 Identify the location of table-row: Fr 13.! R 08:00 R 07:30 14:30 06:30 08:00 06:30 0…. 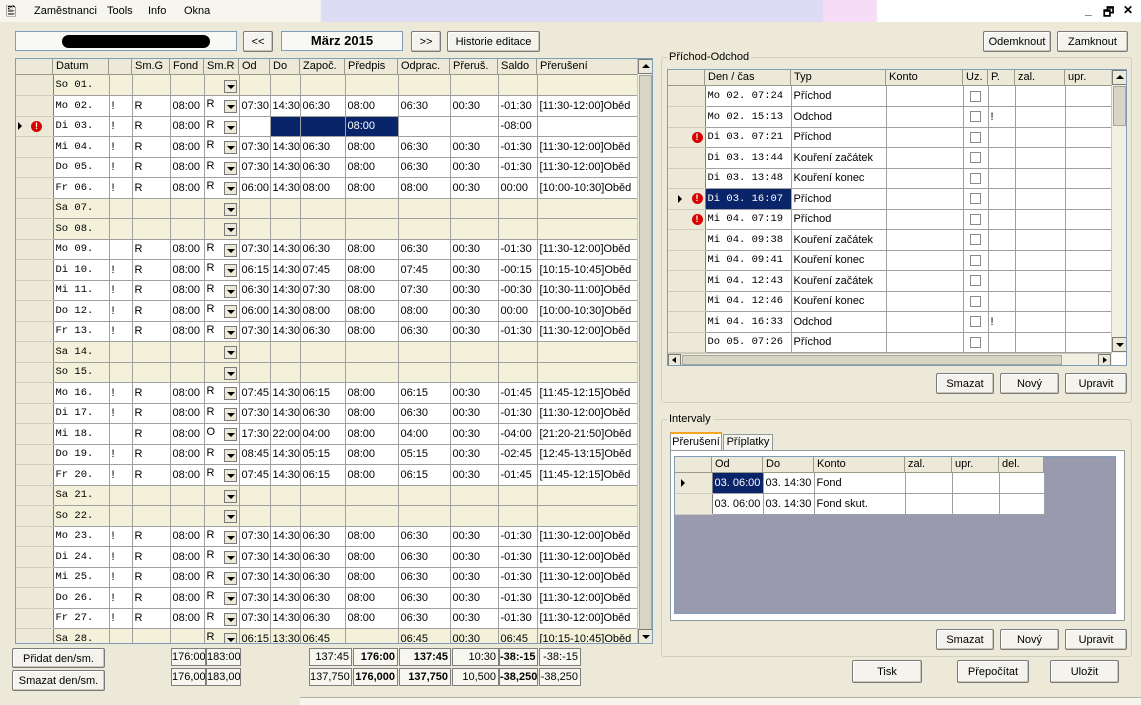
(327, 331).